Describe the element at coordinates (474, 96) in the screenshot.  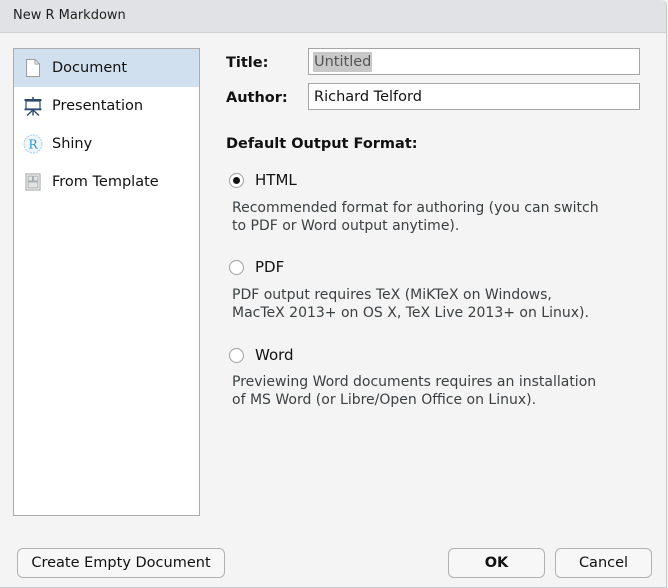
I see `author-input` at that location.